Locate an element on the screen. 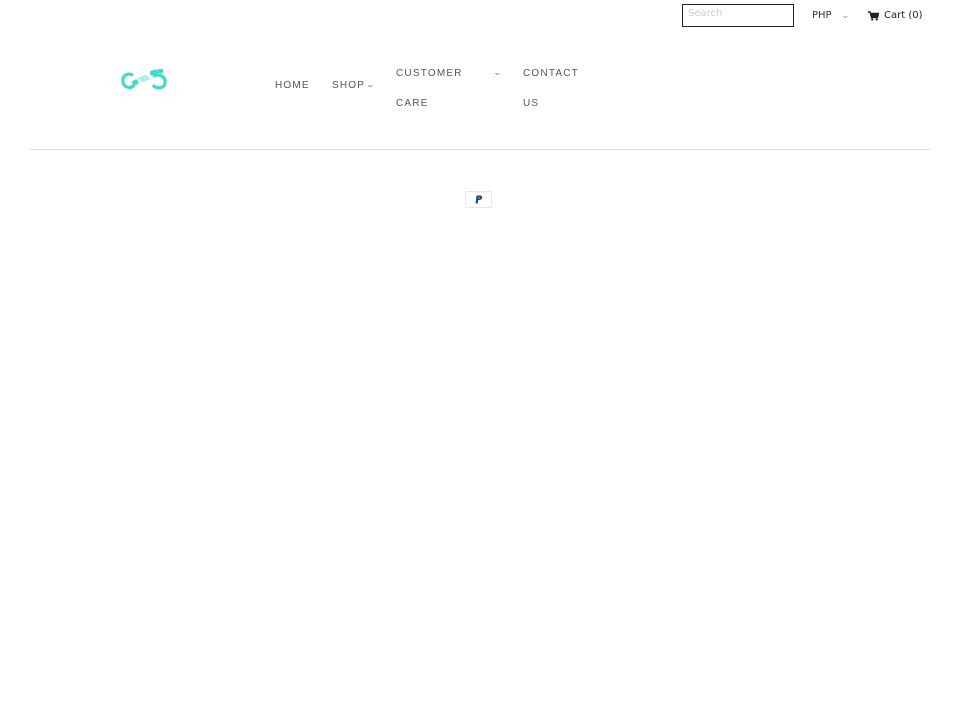 This screenshot has width=960, height=720. cart-icon is located at coordinates (873, 15).